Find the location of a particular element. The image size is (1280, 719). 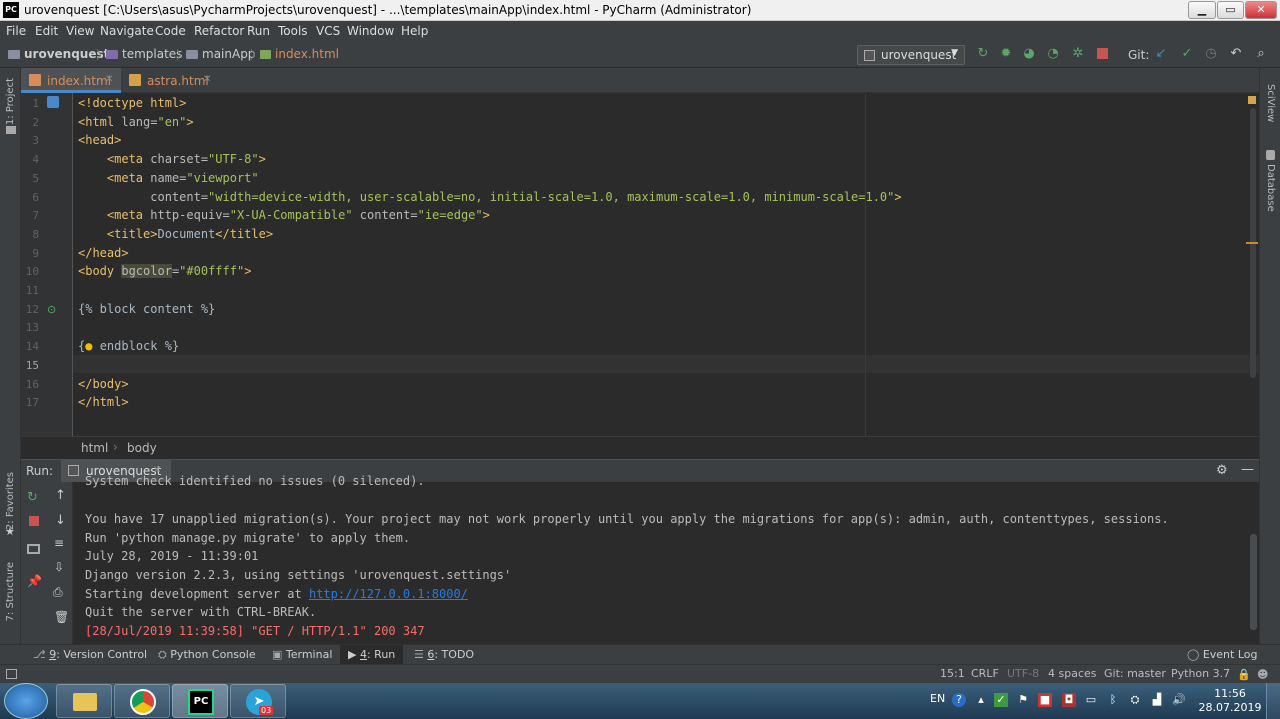

breadcrumb-body: body is located at coordinates (142, 448).